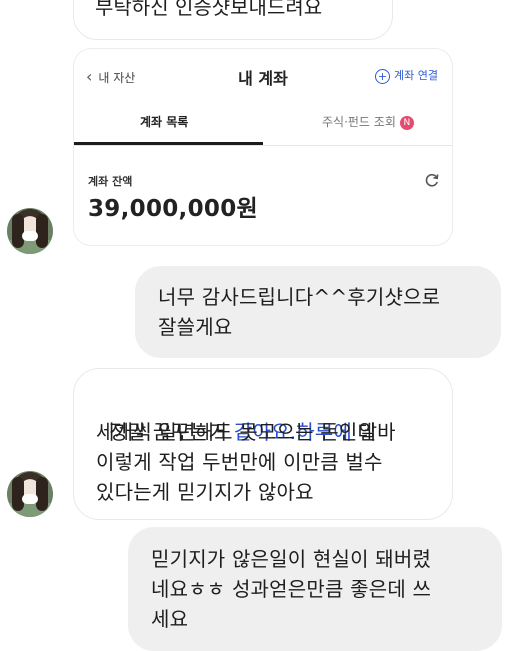 This screenshot has height=651, width=510. I want to click on message-text: 너무 감사드립니다^^후기샷으로, so click(299, 297).